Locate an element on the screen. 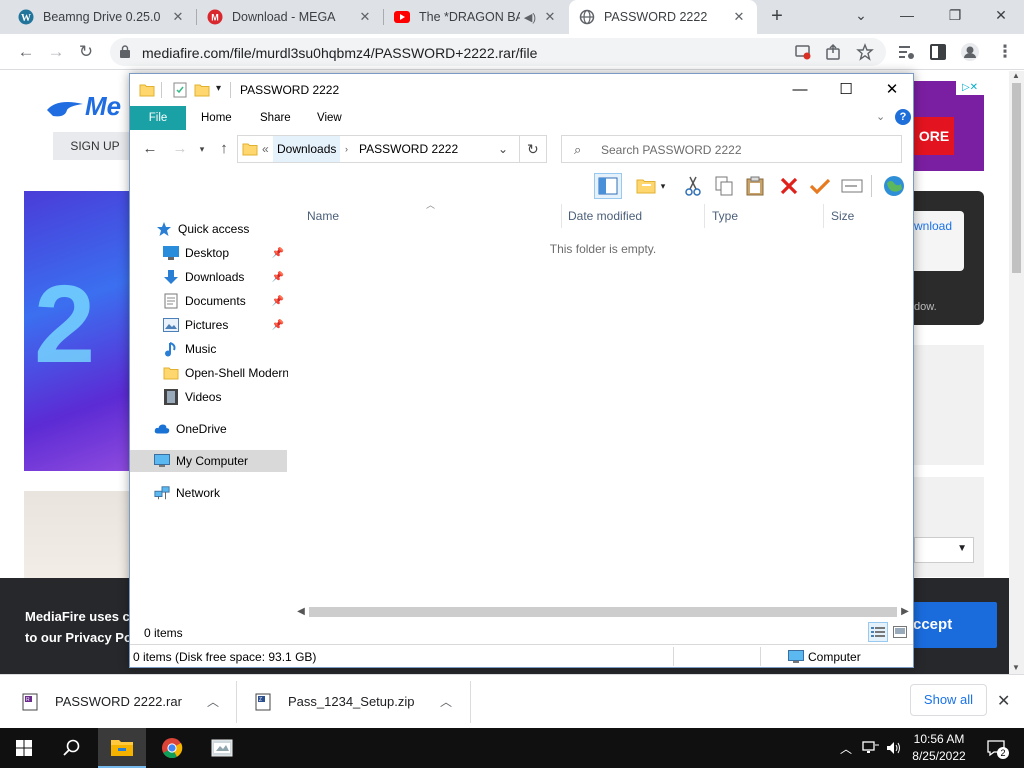  app-taskbar-button is located at coordinates (222, 748).